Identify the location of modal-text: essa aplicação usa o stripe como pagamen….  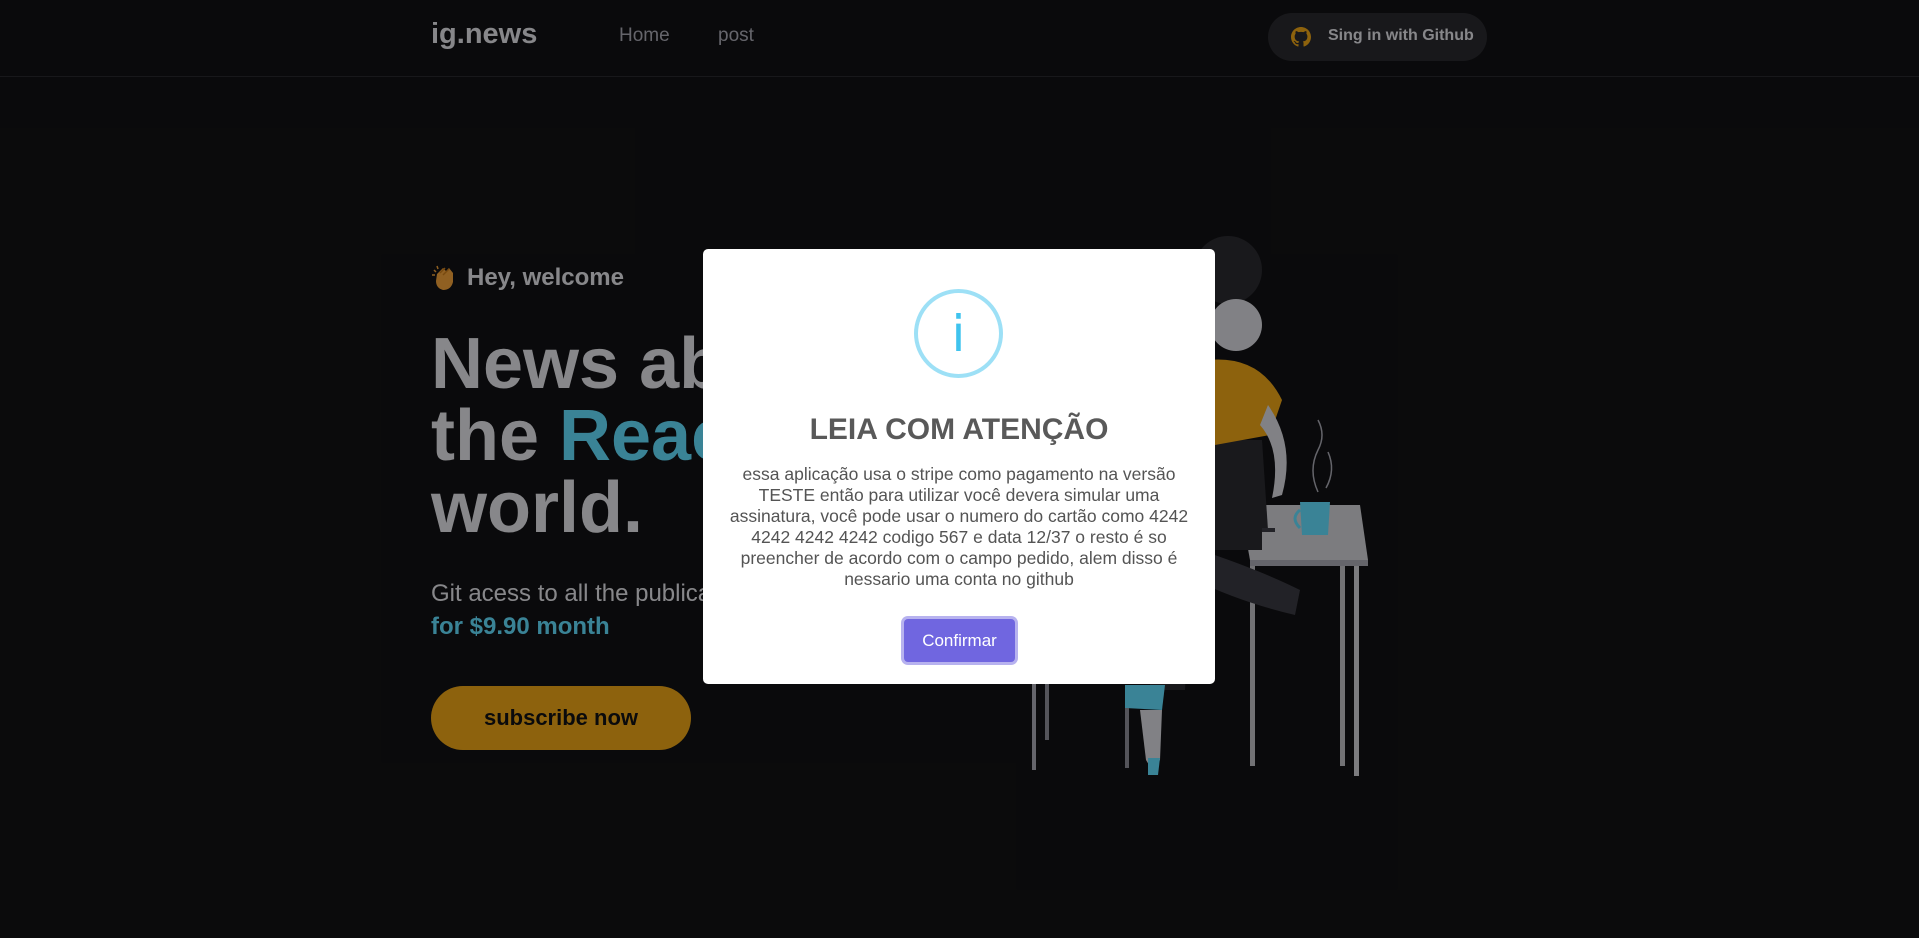
(959, 526).